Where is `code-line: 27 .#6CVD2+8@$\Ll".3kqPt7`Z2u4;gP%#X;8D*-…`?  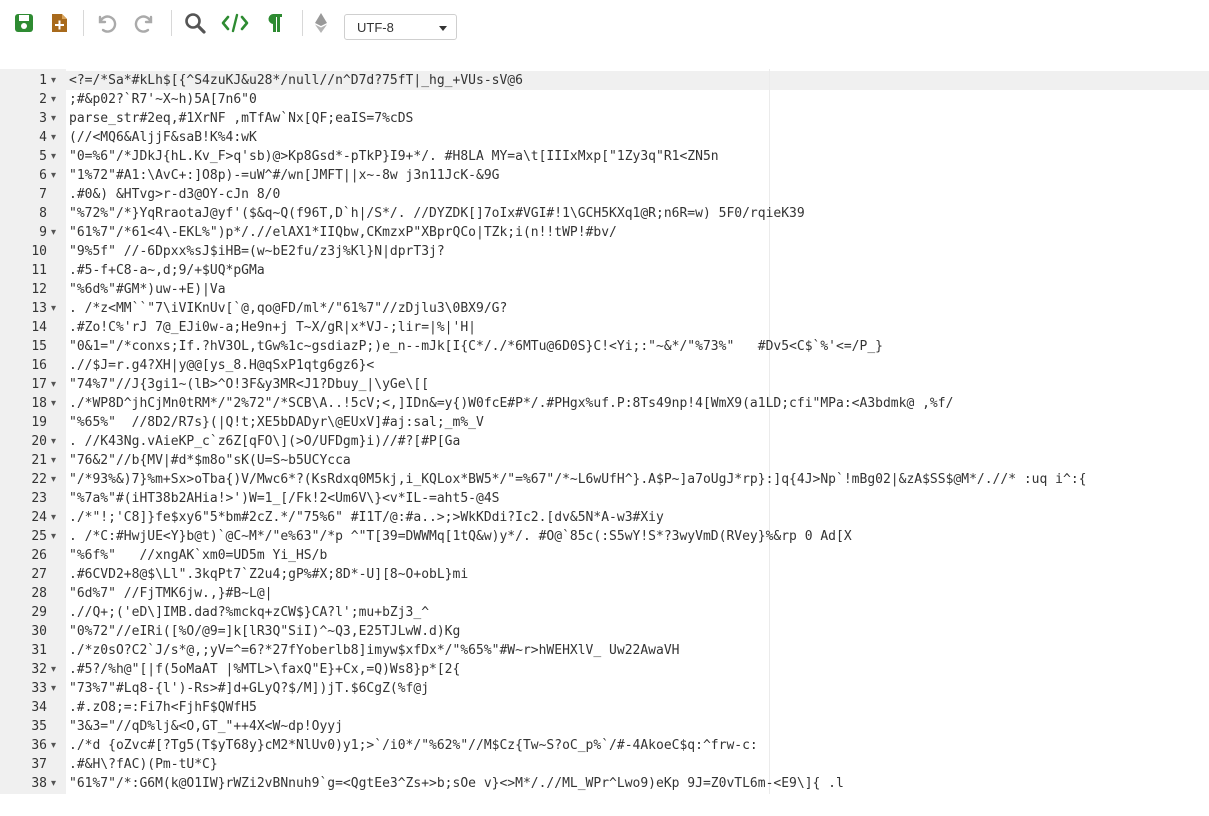 code-line: 27 .#6CVD2+8@$\Ll".3kqPt7`Z2u4;gP%#X;8D*-… is located at coordinates (604, 574).